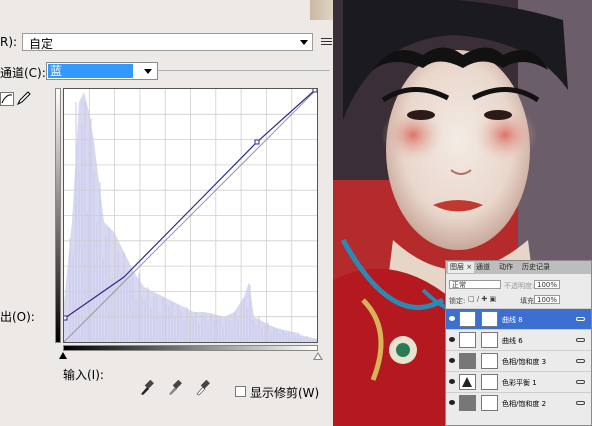 The image size is (592, 426). I want to click on blend-mode-select: 正常, so click(475, 284).